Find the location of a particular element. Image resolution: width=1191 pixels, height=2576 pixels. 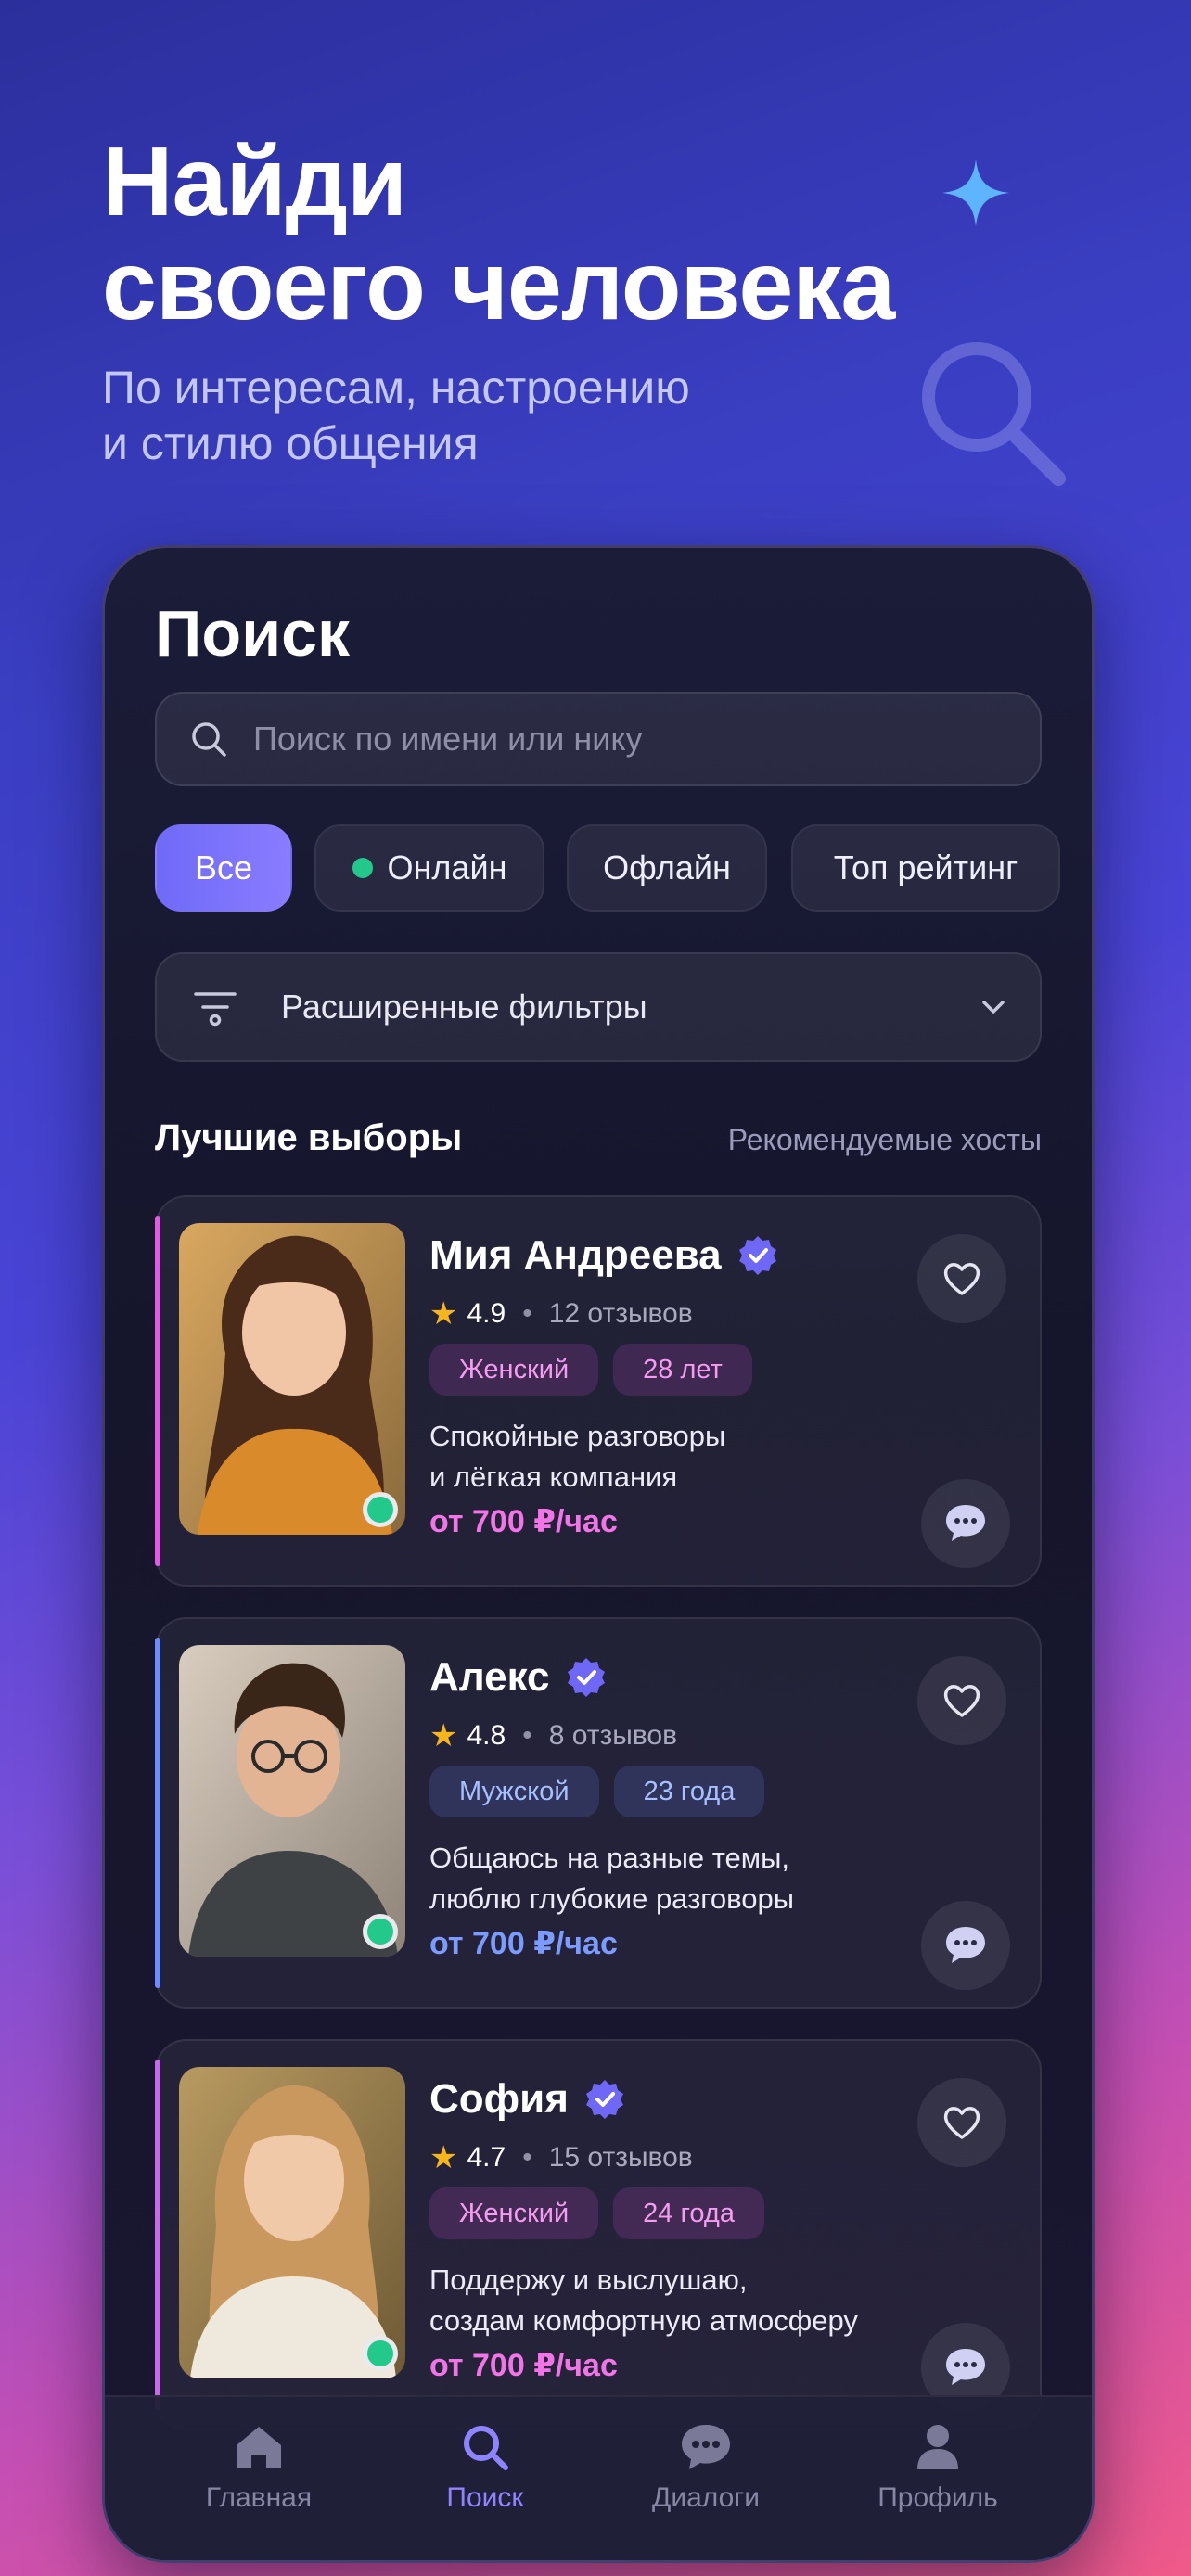

tab-profile: Профиль is located at coordinates (938, 2465).